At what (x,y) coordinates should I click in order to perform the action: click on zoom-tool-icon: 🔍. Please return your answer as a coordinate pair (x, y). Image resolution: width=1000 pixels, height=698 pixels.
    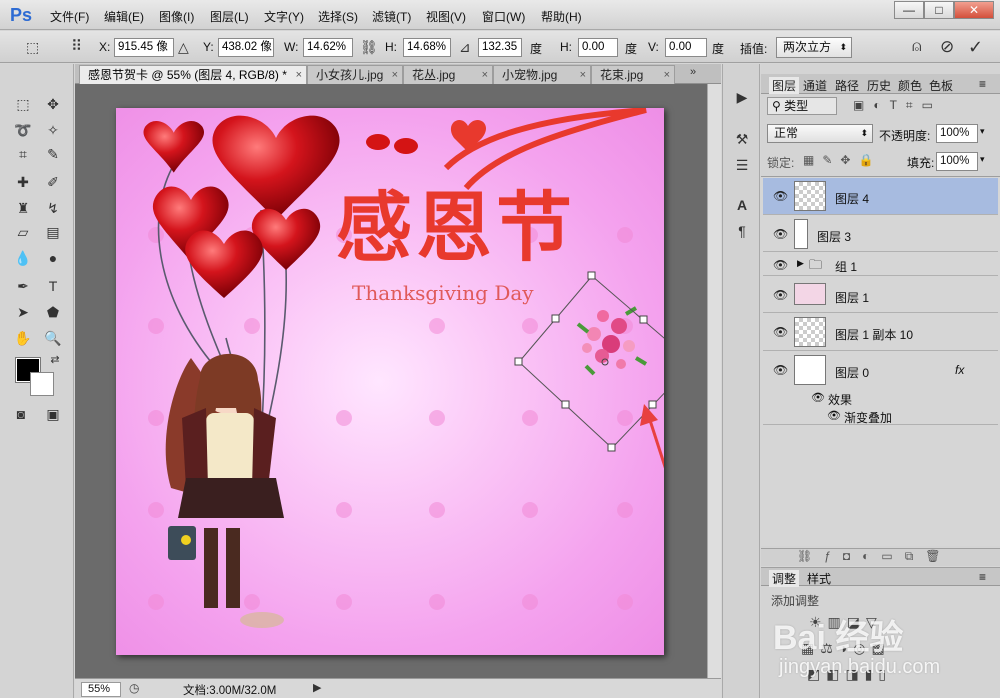
    Looking at the image, I should click on (53, 338).